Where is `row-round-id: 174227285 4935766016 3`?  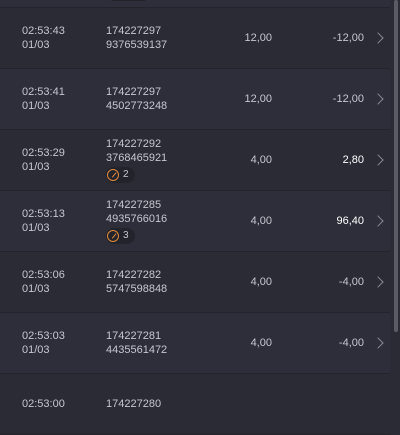 row-round-id: 174227285 4935766016 3 is located at coordinates (136, 221).